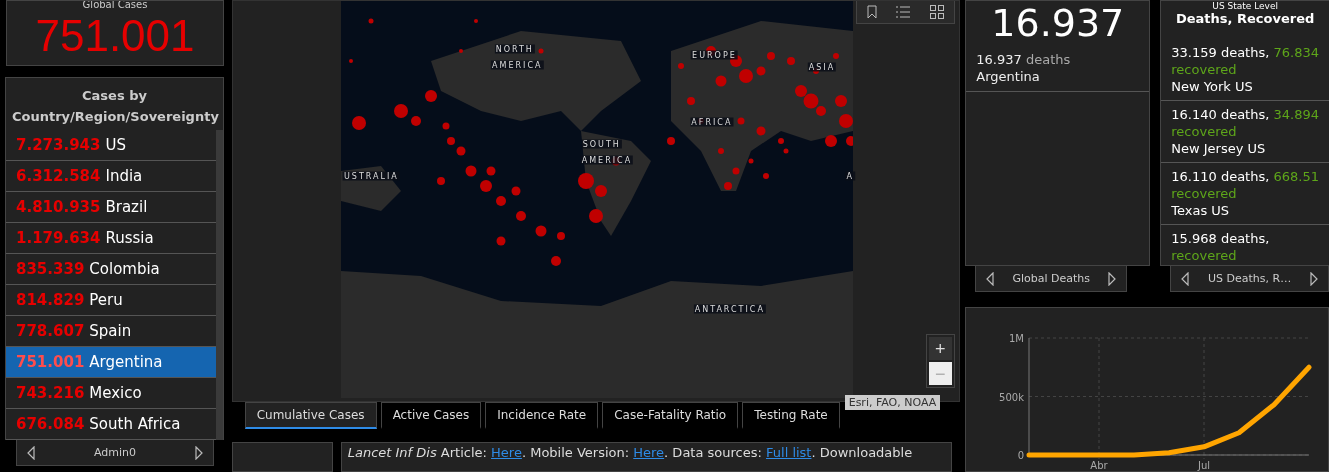 Image resolution: width=1329 pixels, height=472 pixels. Describe the element at coordinates (1021, 455) in the screenshot. I see `y-tick-label: 0` at that location.